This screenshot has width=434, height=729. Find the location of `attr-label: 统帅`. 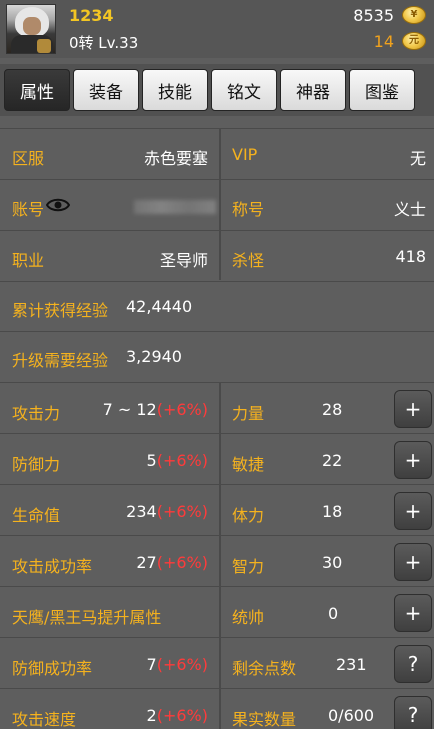

attr-label: 统帅 is located at coordinates (248, 617).